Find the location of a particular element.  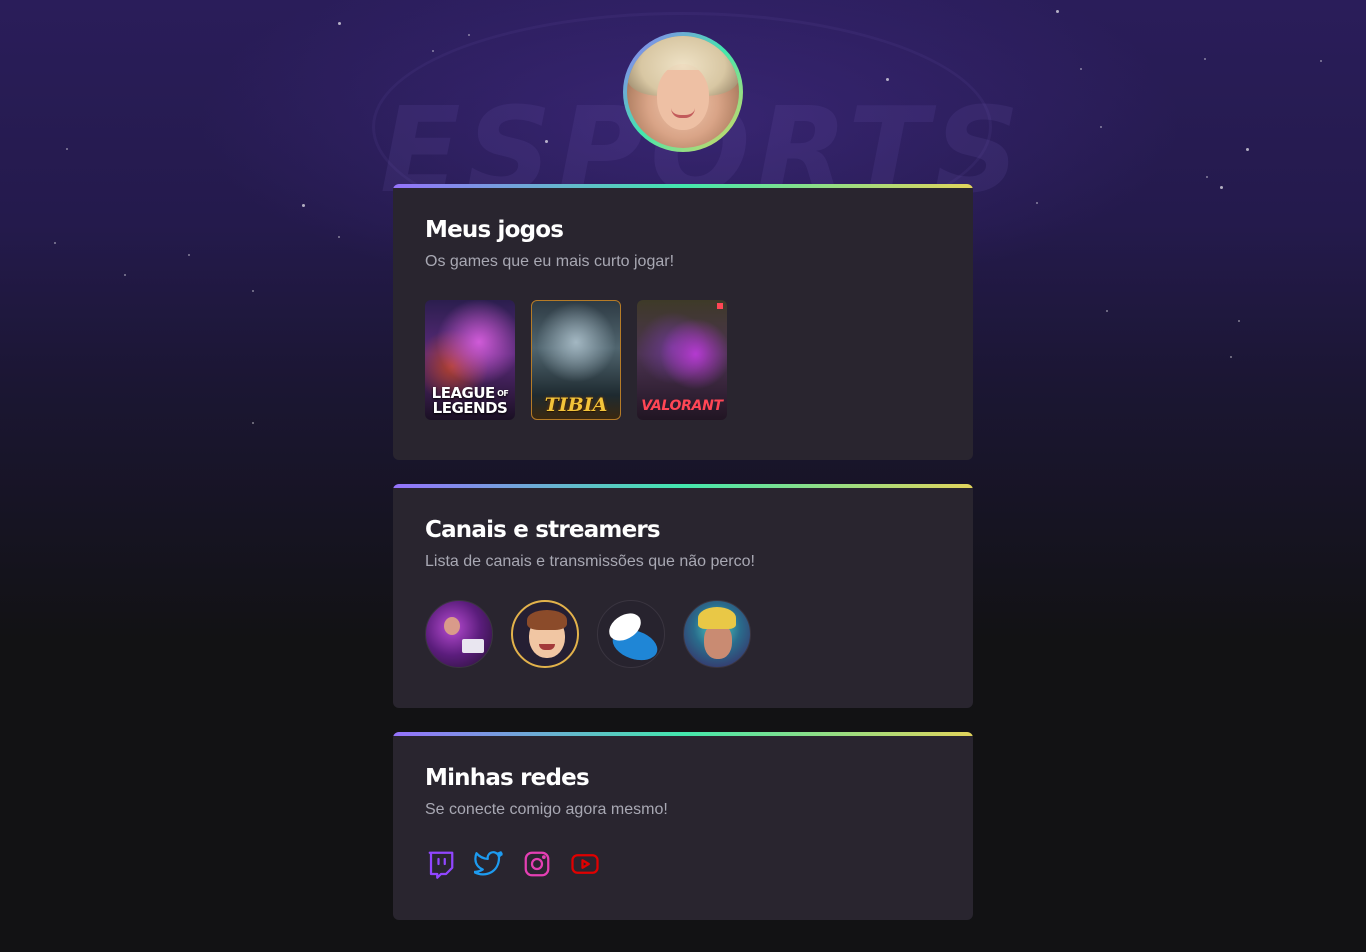

game-tibia: TIBIA is located at coordinates (576, 360).